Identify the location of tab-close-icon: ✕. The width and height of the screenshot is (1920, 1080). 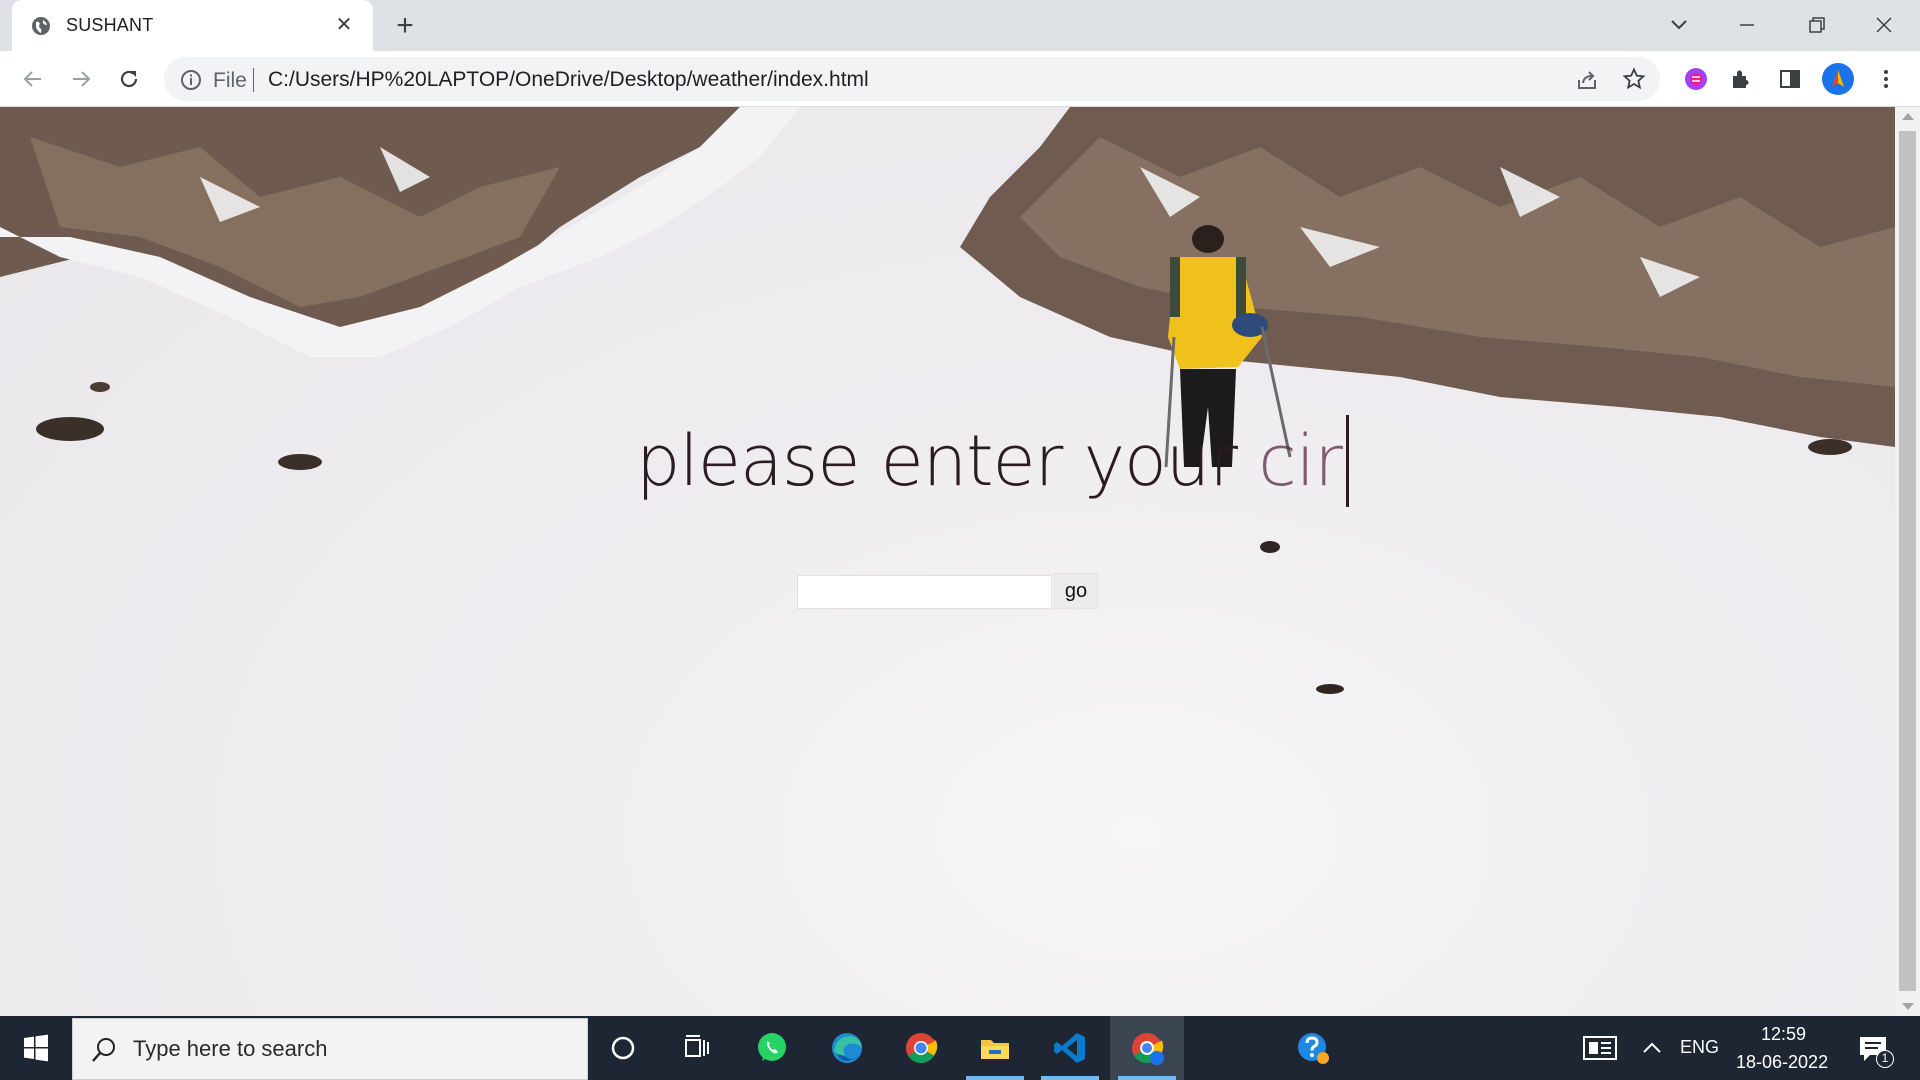
(344, 25).